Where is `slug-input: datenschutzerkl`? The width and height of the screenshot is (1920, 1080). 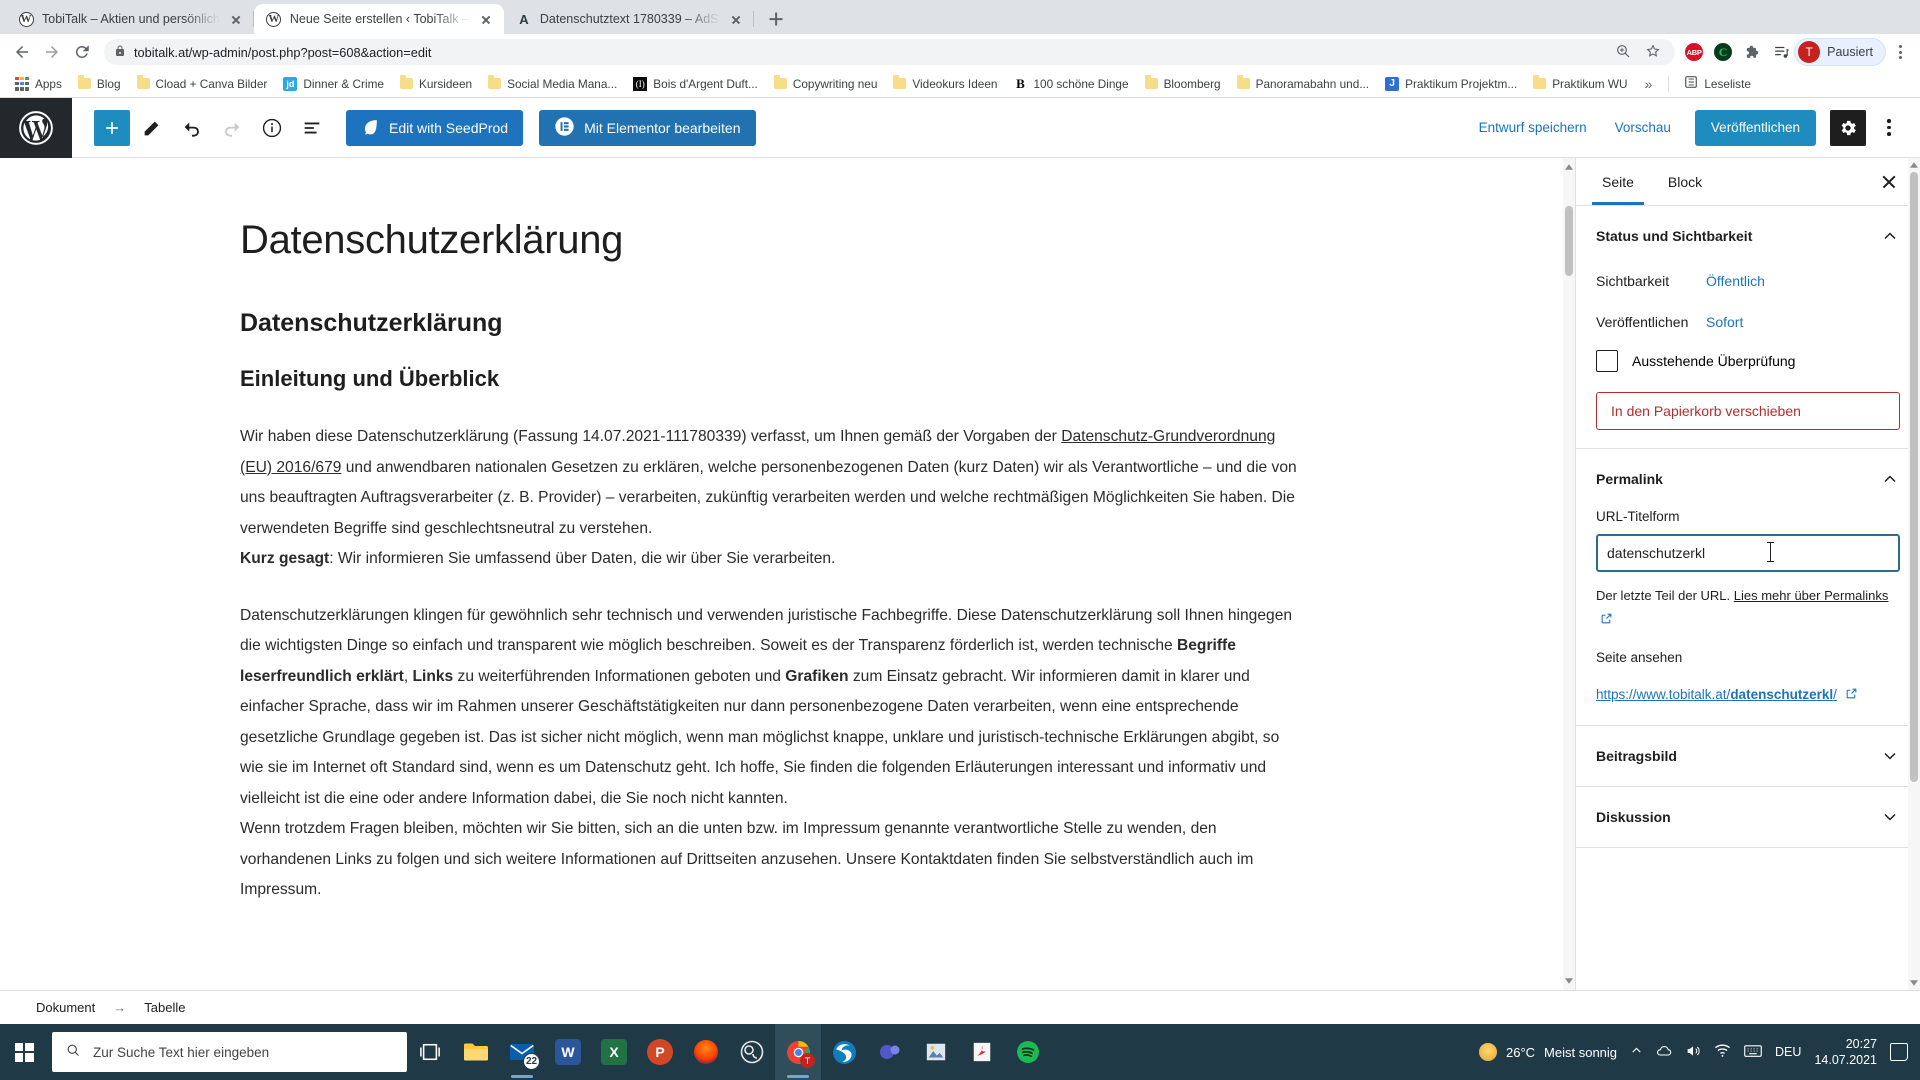 slug-input: datenschutzerkl is located at coordinates (1748, 553).